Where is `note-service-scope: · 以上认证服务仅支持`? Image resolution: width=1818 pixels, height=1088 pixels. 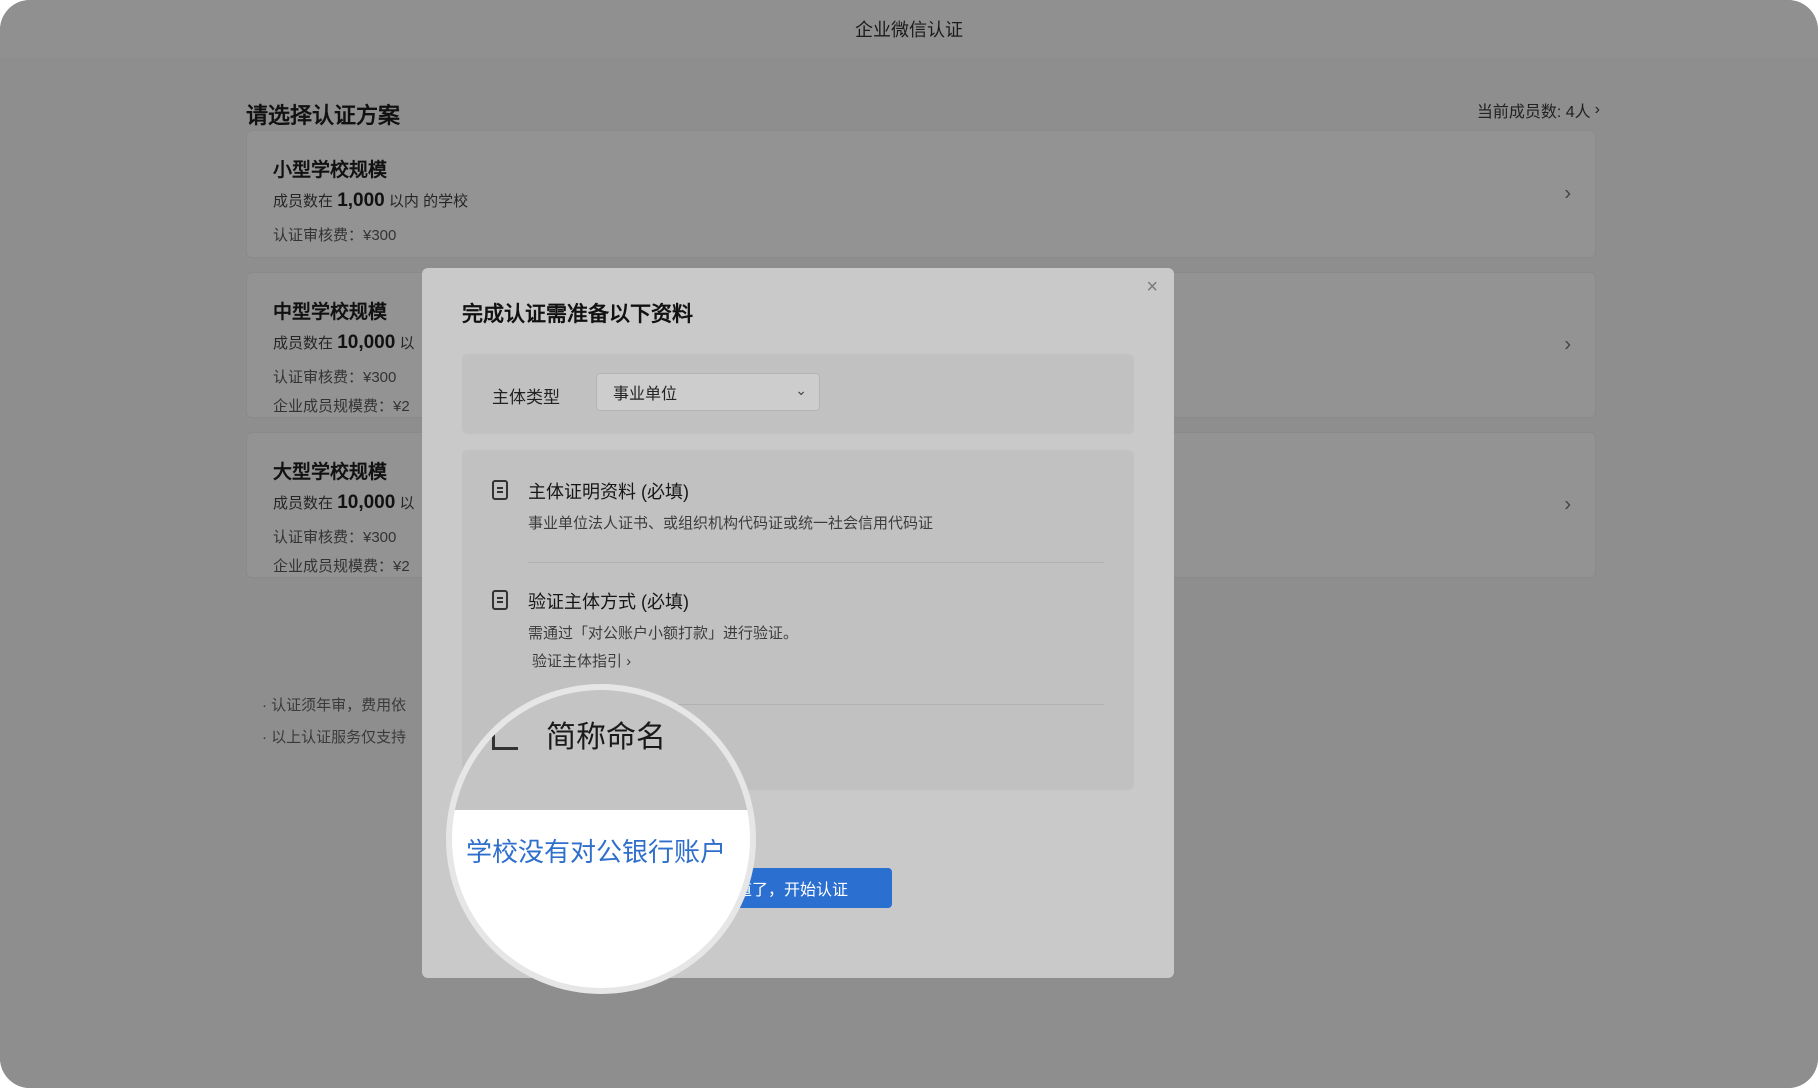 note-service-scope: · 以上认证服务仅支持 is located at coordinates (334, 737).